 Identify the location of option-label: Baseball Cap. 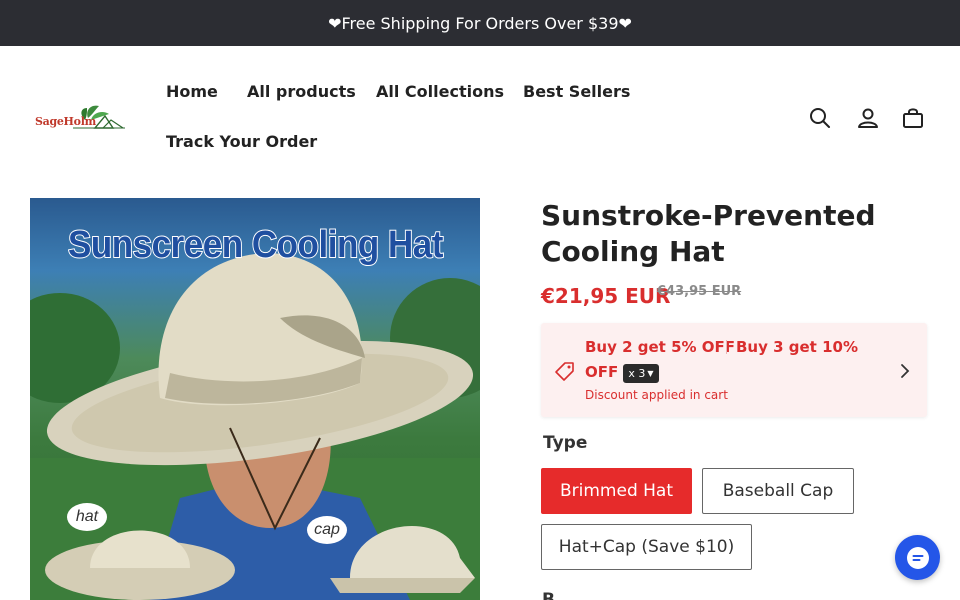
(778, 491).